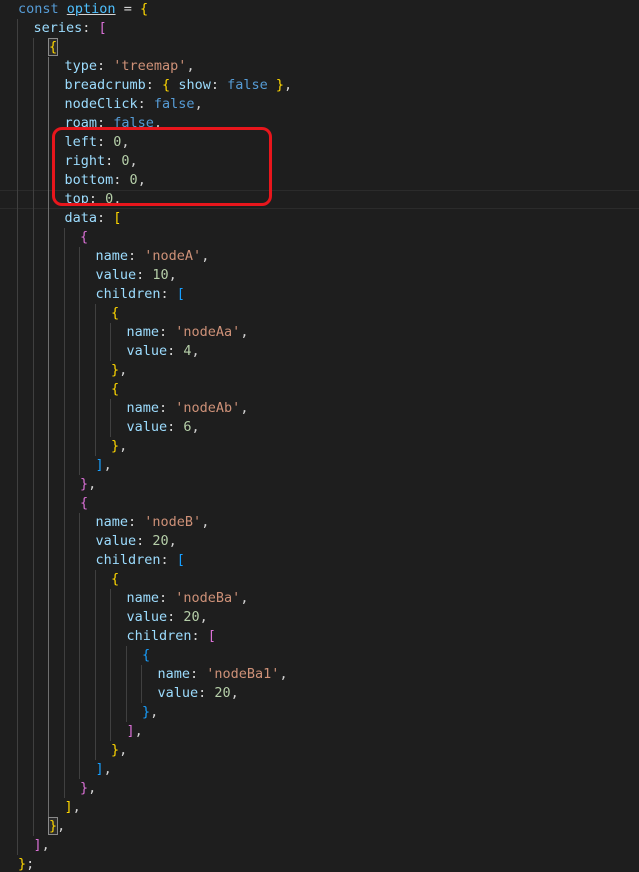 The image size is (639, 872). What do you see at coordinates (319, 142) in the screenshot?
I see `code-line: left: 0,` at bounding box center [319, 142].